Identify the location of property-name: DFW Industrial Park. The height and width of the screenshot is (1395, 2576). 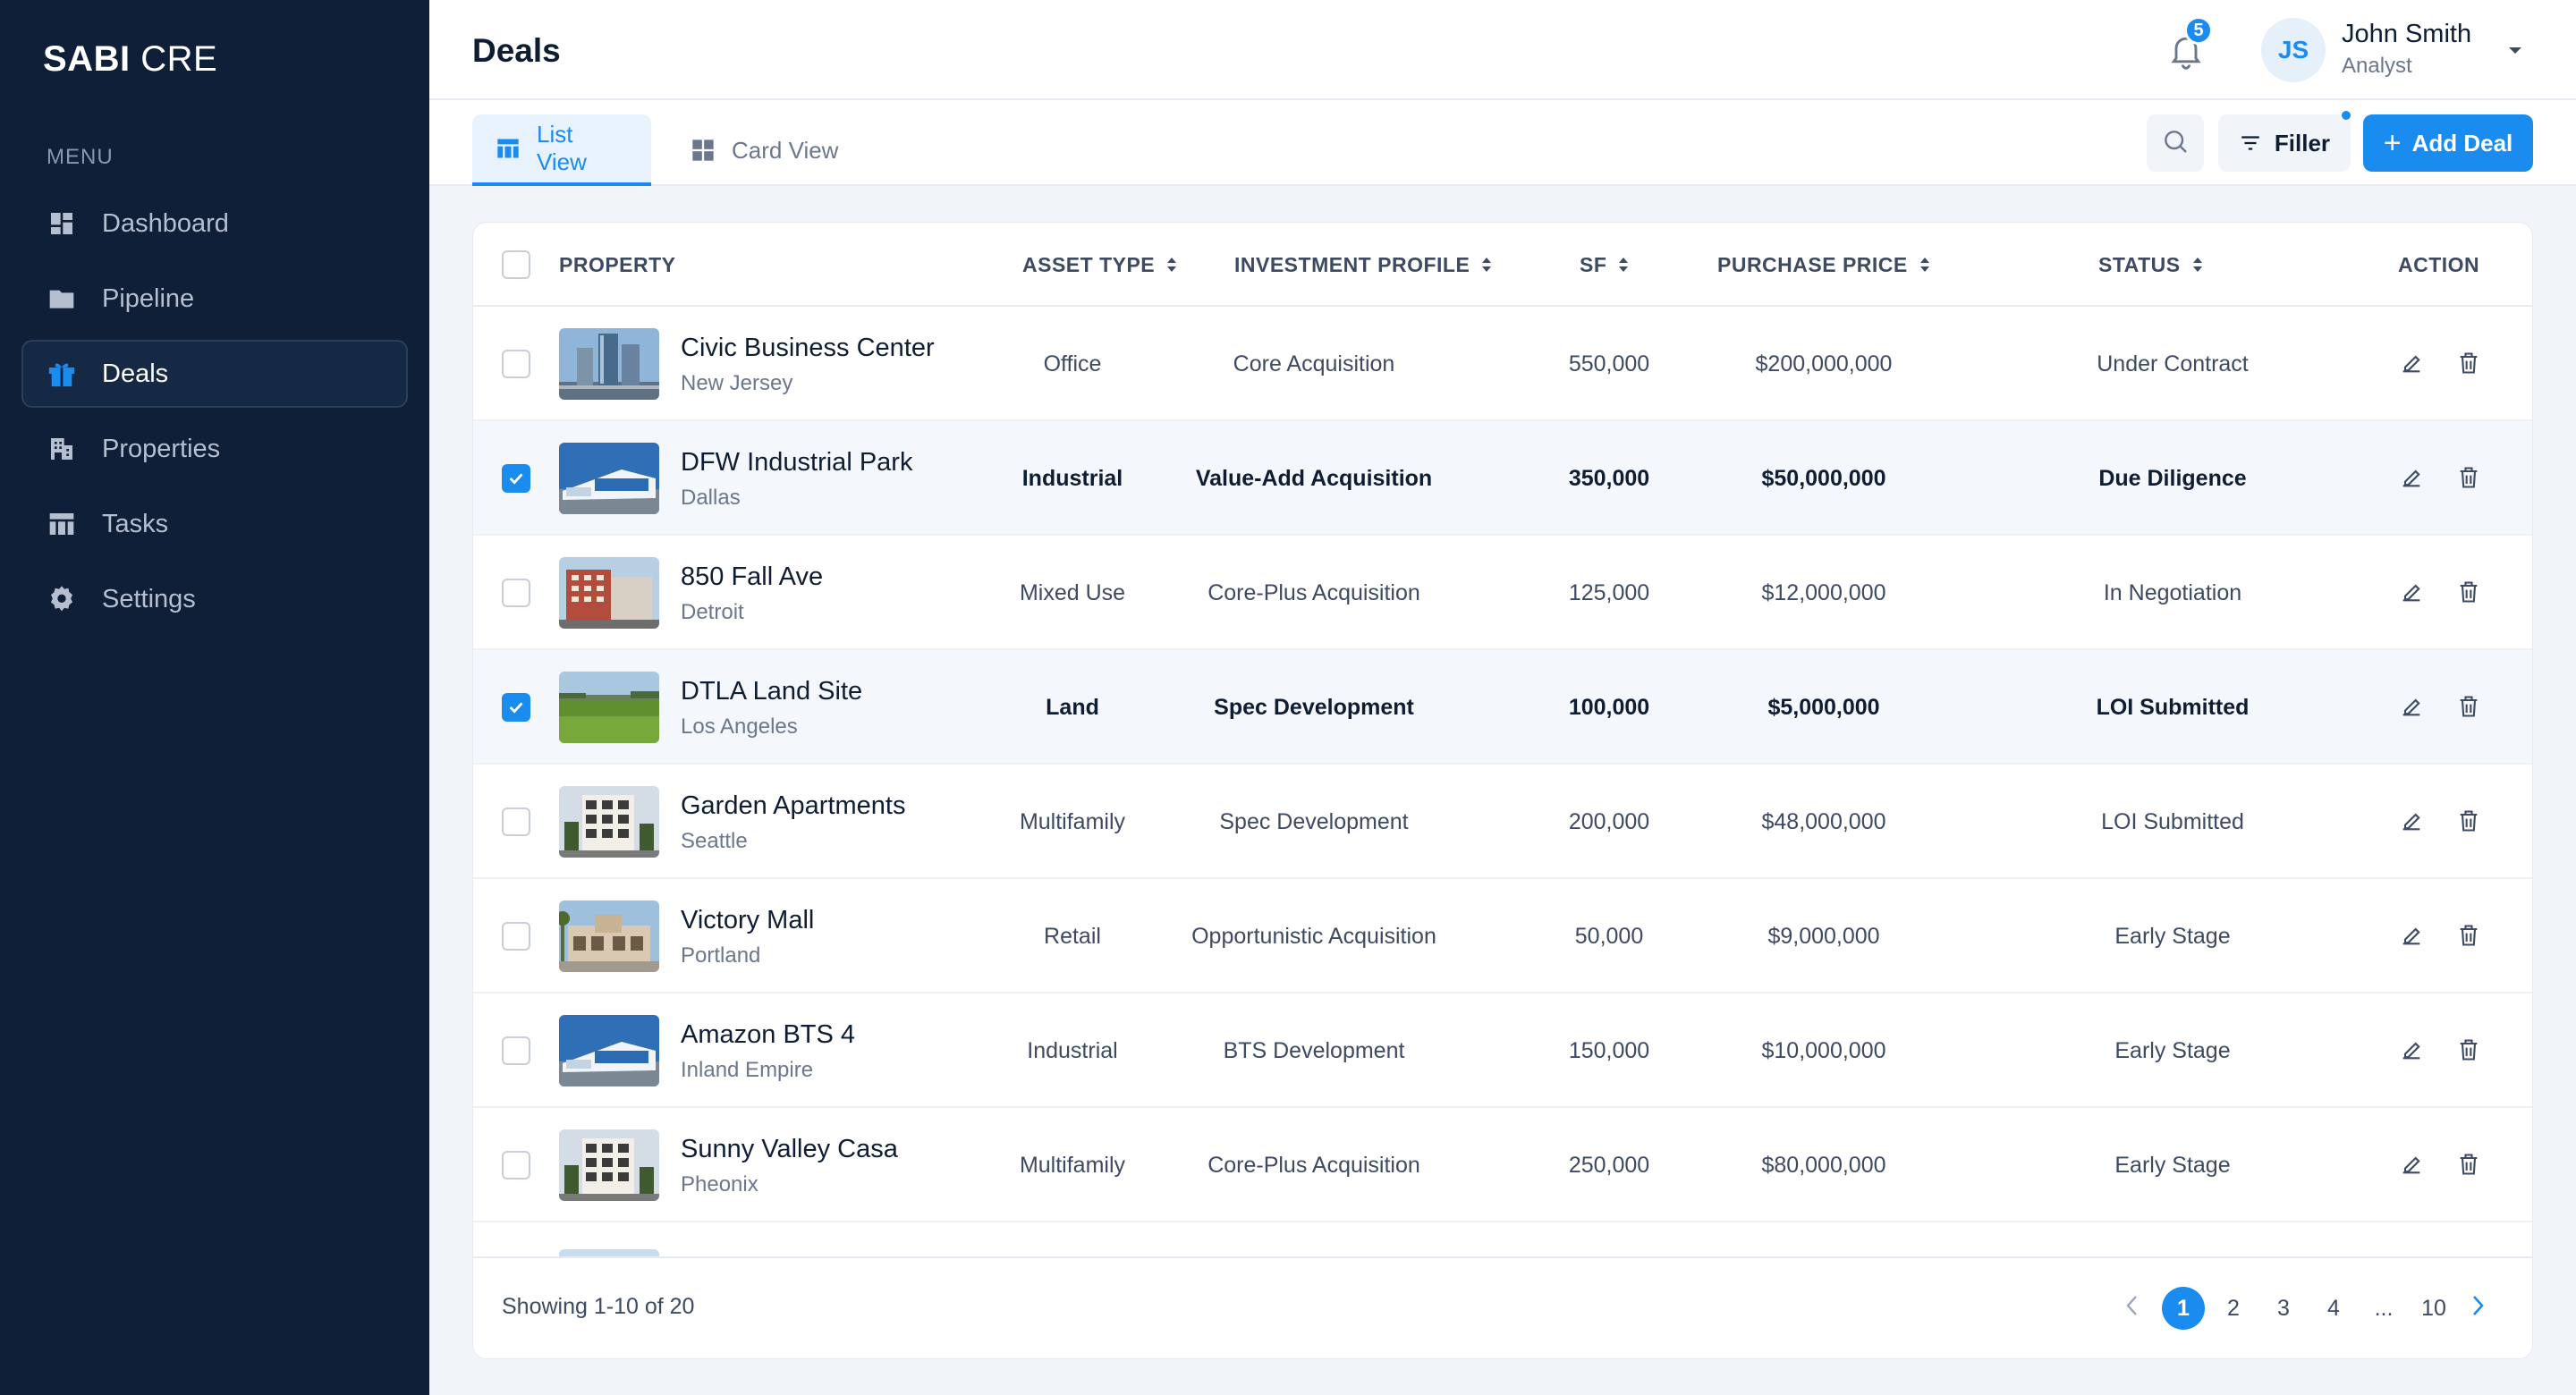
(796, 463).